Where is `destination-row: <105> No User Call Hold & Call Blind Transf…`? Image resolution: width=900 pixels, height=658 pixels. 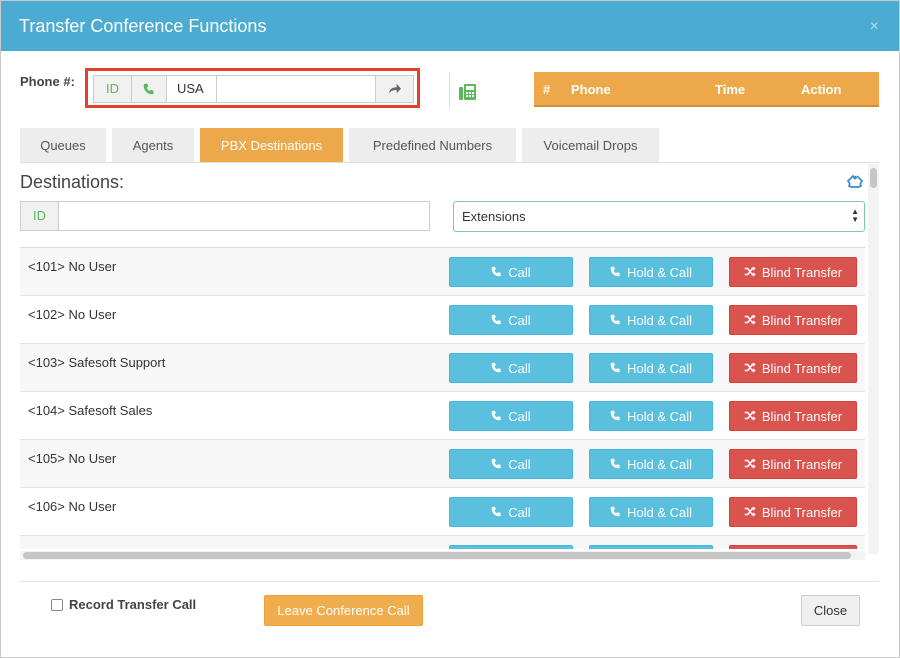 destination-row: <105> No User Call Hold & Call Blind Transf… is located at coordinates (442, 464).